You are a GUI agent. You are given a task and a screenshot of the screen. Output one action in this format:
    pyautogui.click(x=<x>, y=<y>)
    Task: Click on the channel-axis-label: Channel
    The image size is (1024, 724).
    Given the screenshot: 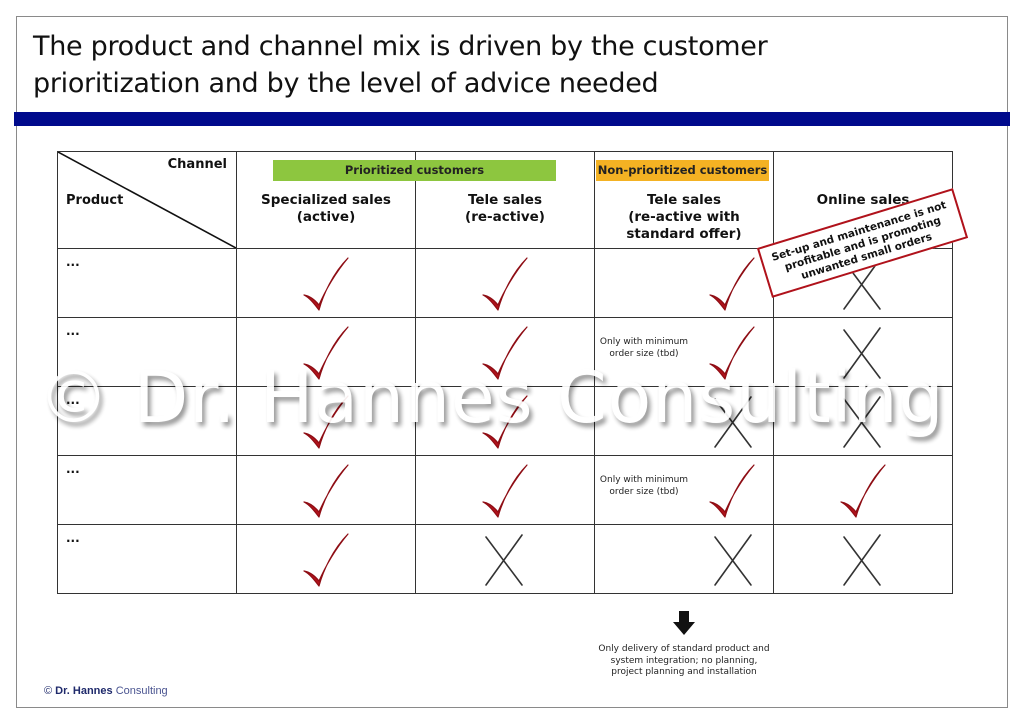 What is the action you would take?
    pyautogui.click(x=197, y=164)
    